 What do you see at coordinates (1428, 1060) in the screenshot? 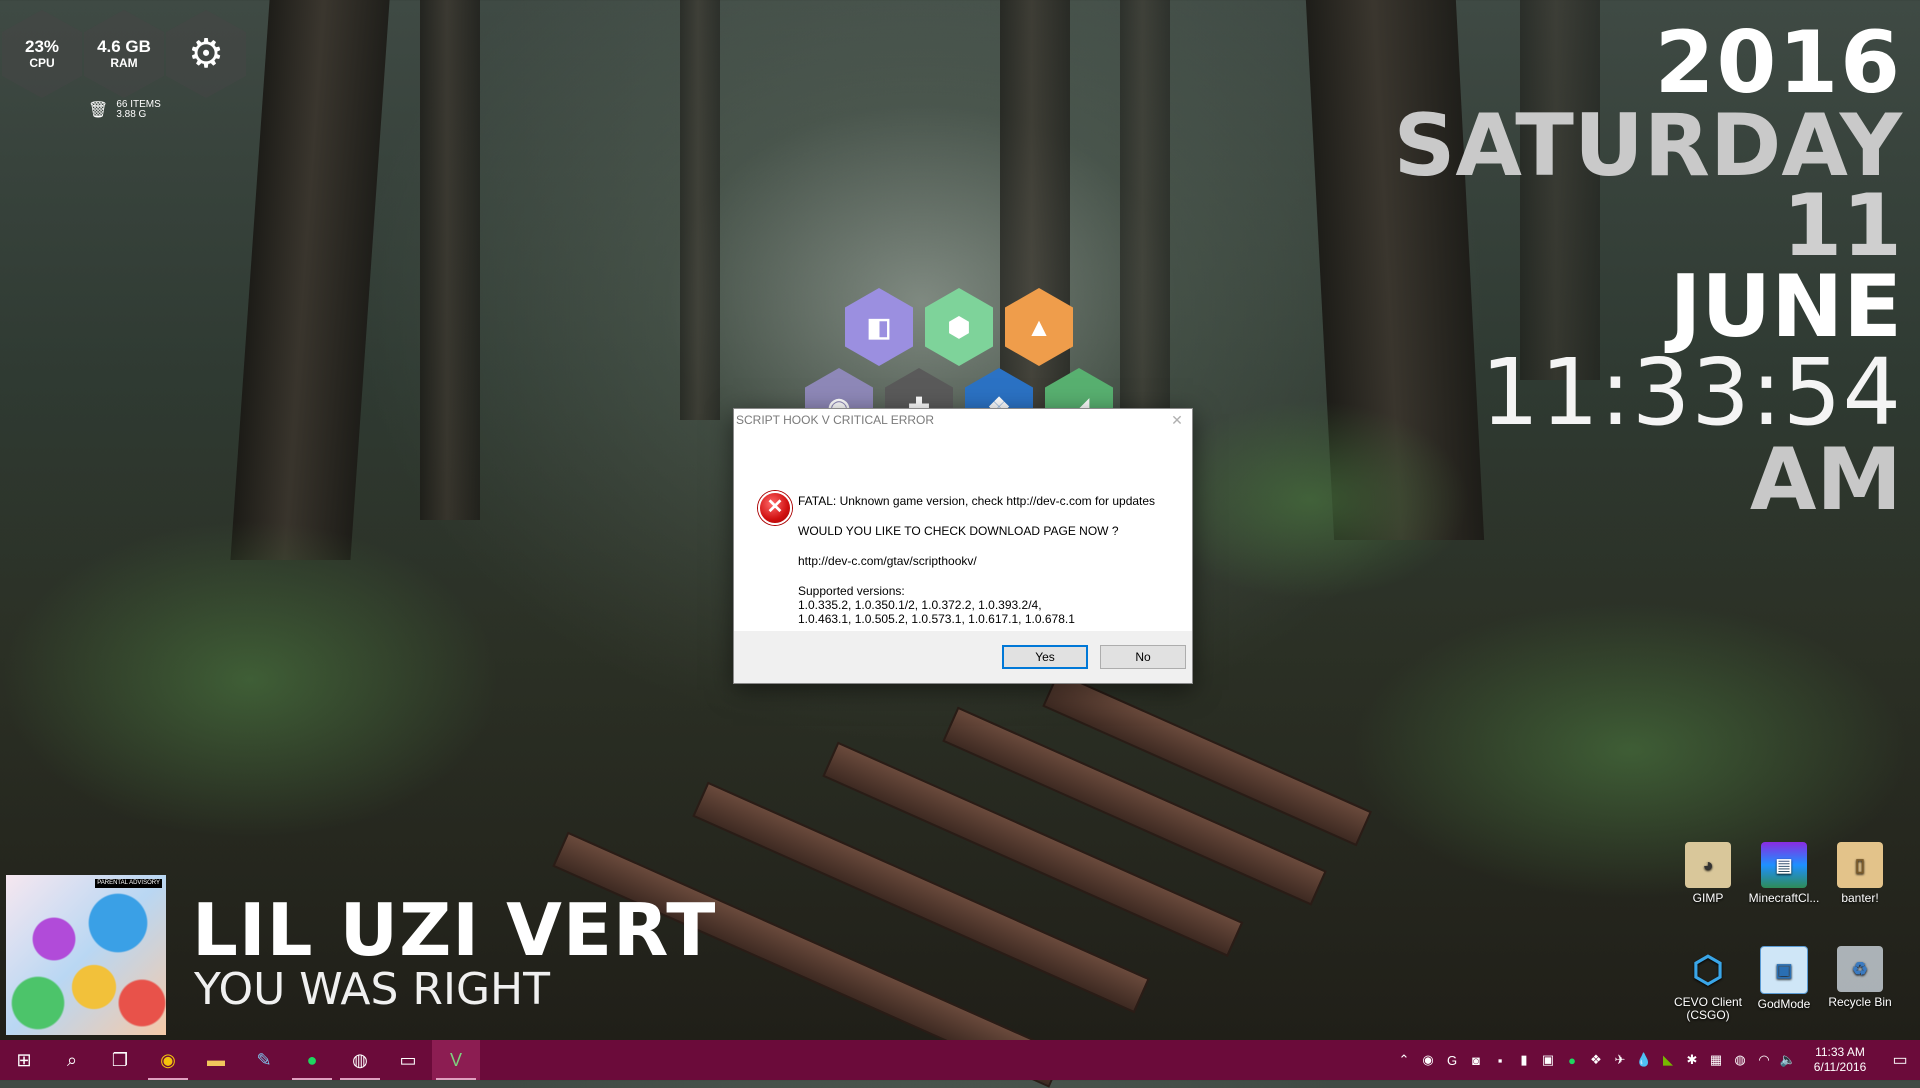
I see `chrome-tray-icon: ◉` at bounding box center [1428, 1060].